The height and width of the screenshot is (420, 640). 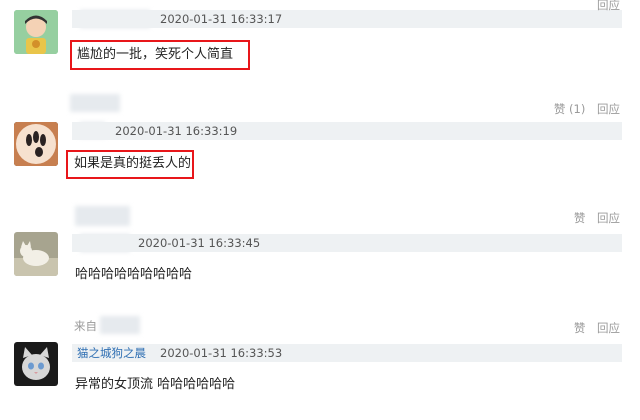 What do you see at coordinates (155, 54) in the screenshot?
I see `comment-text: 尴尬的一批，笑死个人简直` at bounding box center [155, 54].